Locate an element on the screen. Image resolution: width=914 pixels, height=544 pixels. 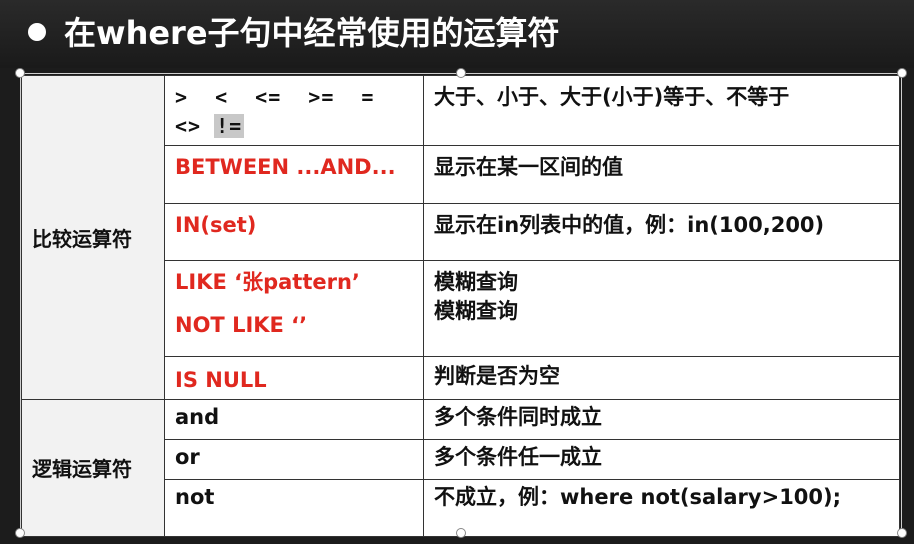
operator-line: LIKE ‘张pattern’ is located at coordinates (267, 282).